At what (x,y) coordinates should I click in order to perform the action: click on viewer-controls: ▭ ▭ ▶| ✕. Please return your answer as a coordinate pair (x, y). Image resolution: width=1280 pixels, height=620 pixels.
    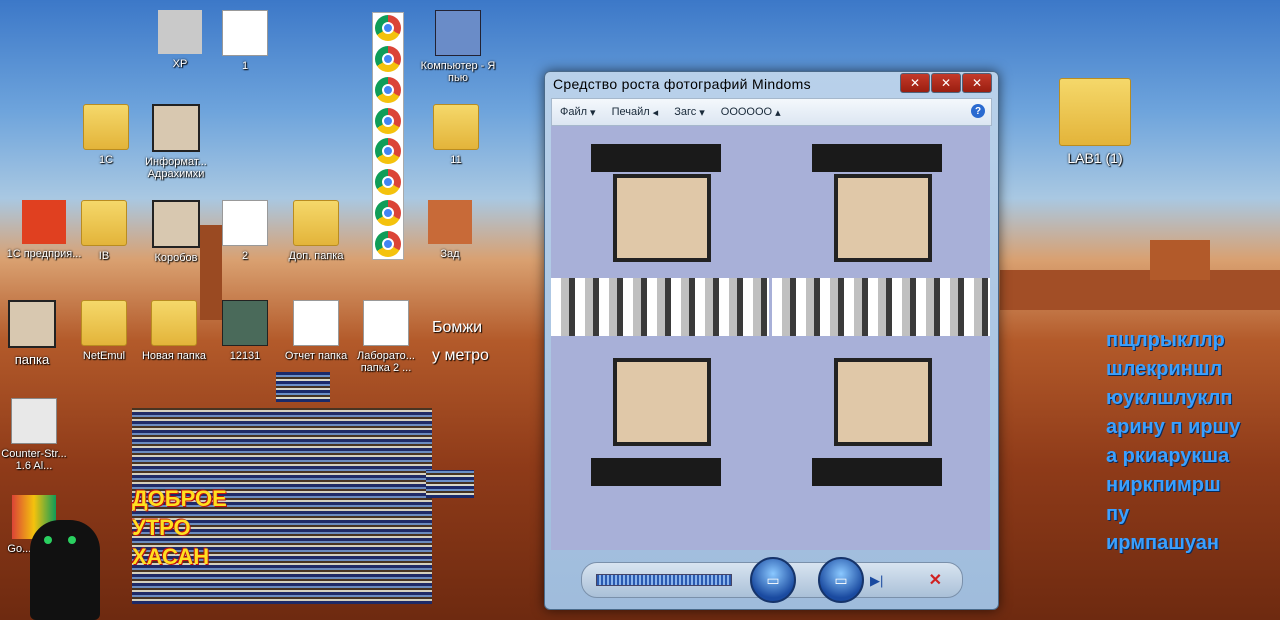
    Looking at the image, I should click on (772, 580).